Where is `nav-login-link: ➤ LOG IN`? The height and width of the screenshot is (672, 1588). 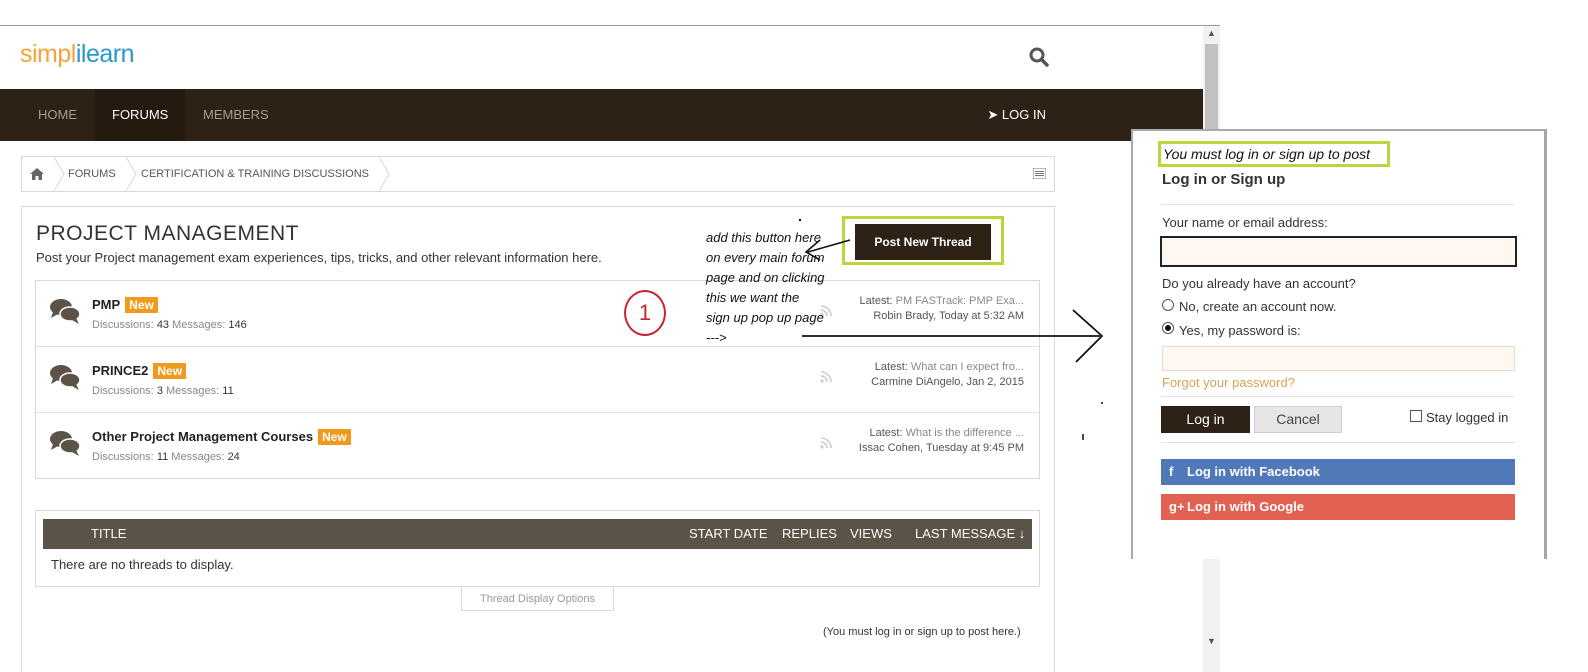 nav-login-link: ➤ LOG IN is located at coordinates (1016, 115).